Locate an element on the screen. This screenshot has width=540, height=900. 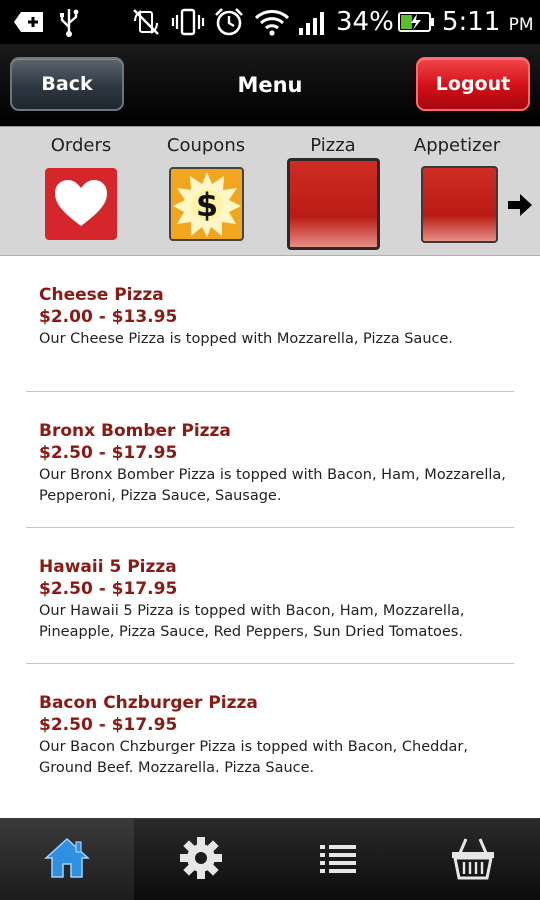
back-button: Back is located at coordinates (67, 84).